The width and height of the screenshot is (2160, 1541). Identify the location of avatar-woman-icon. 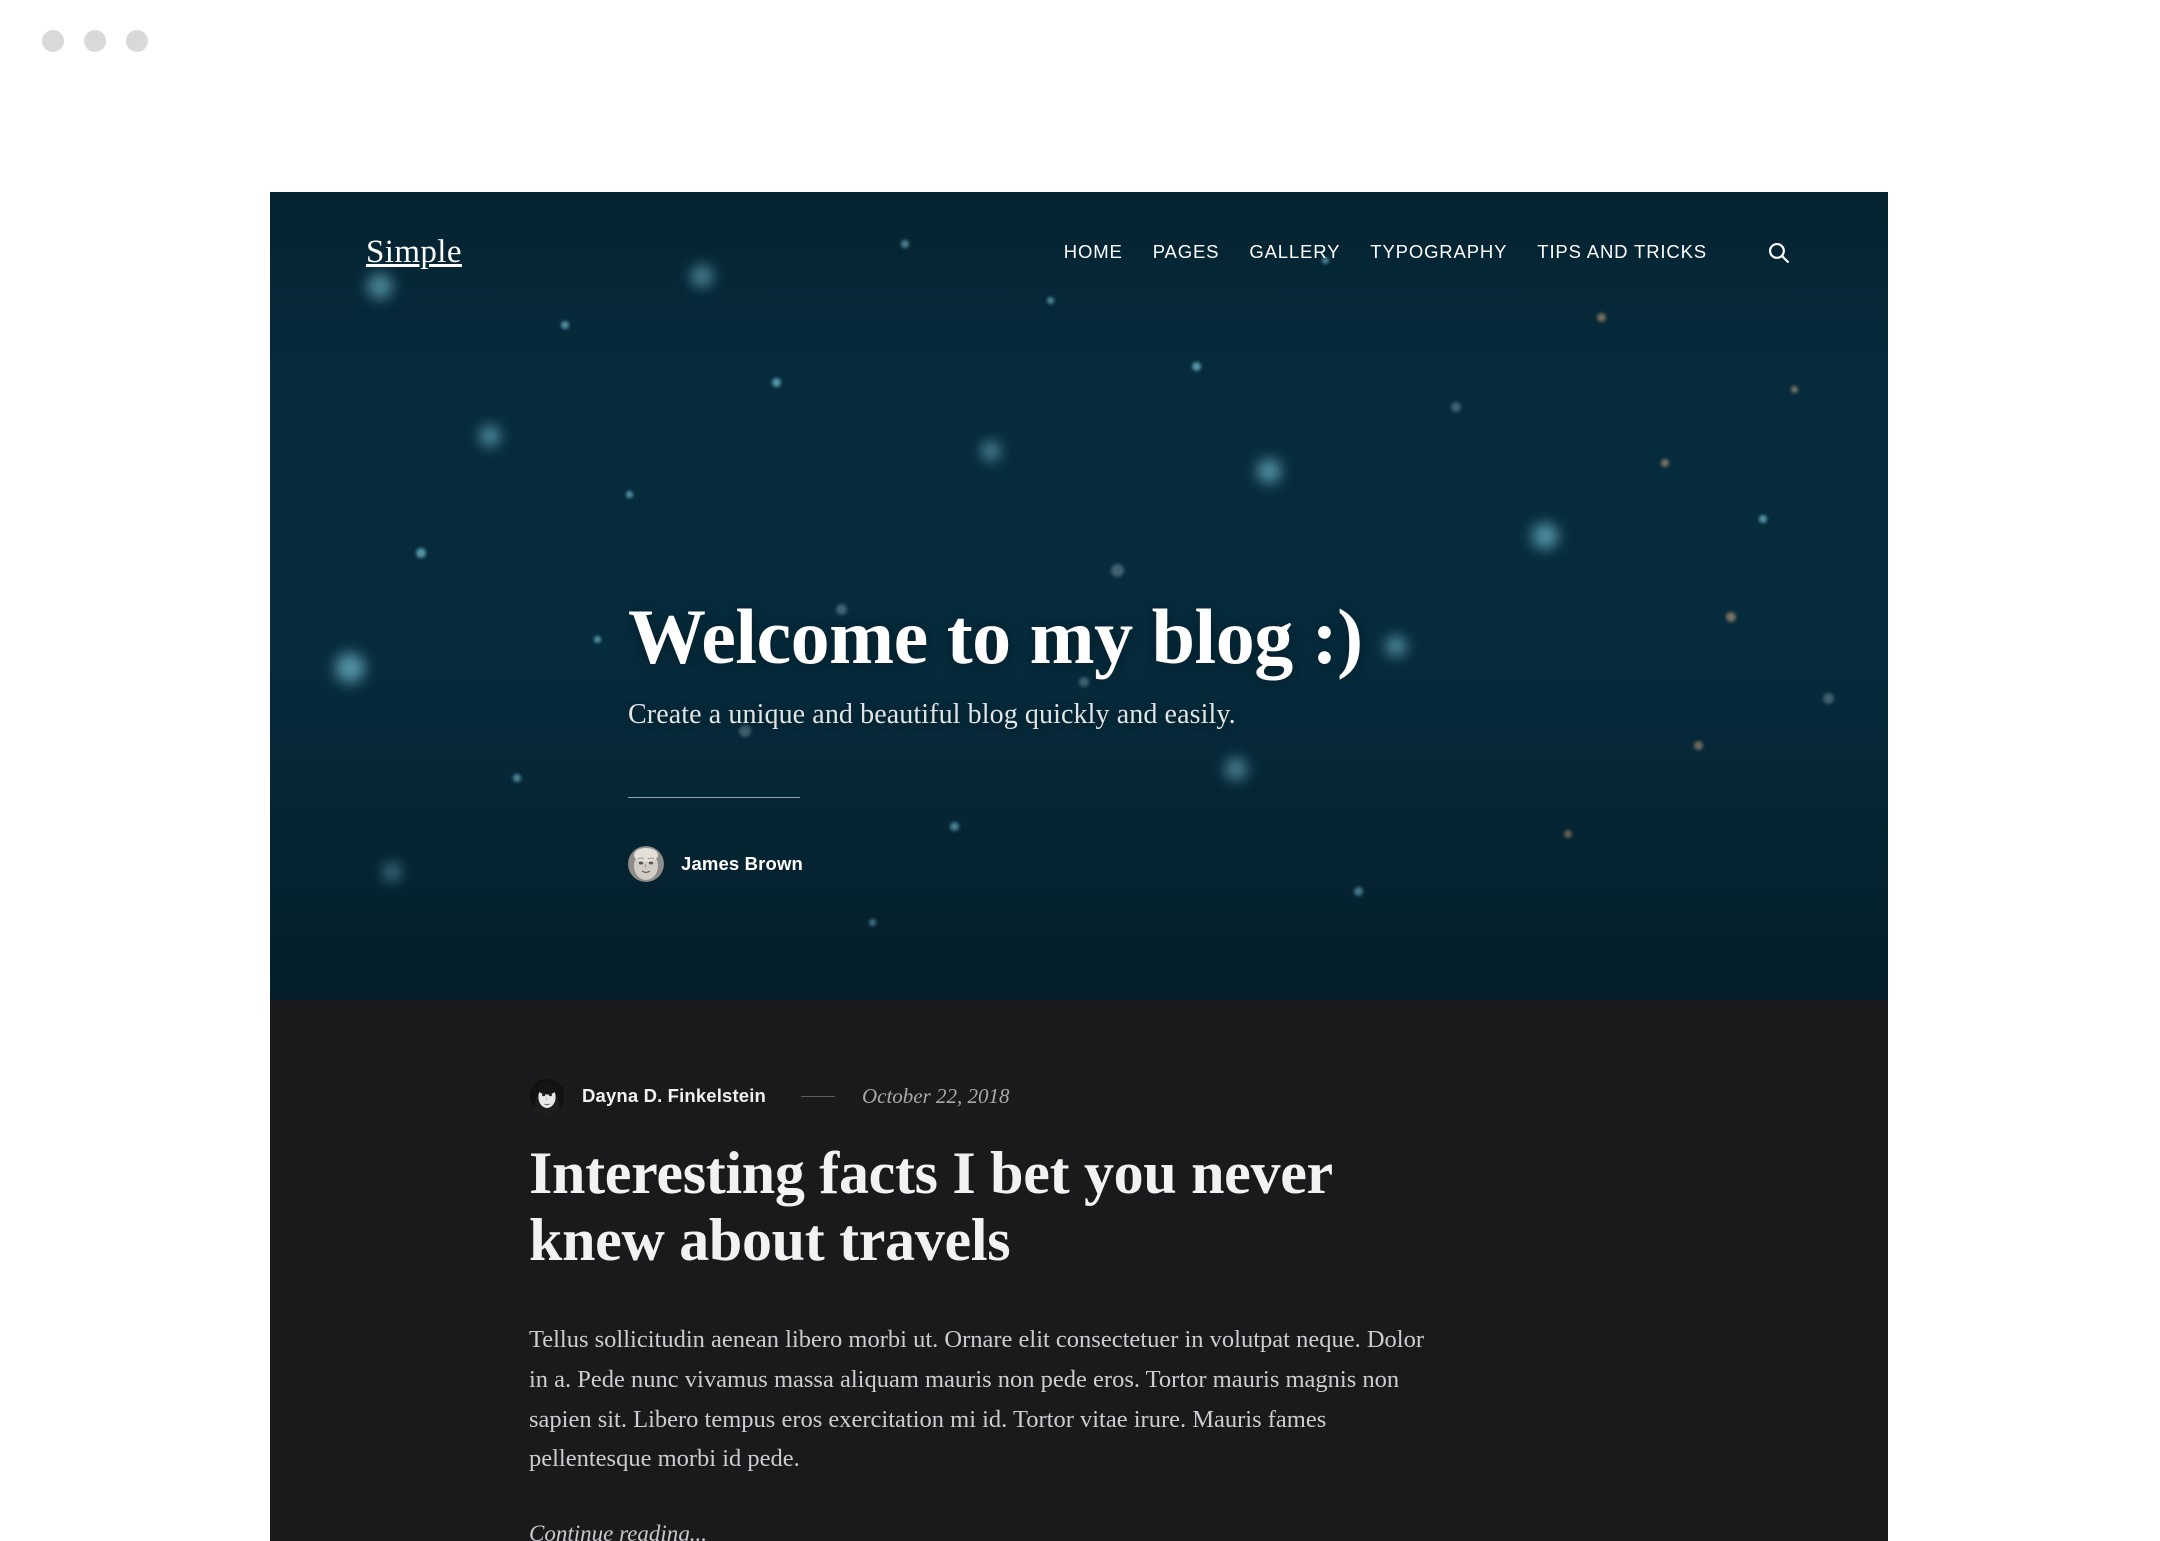
(547, 1096).